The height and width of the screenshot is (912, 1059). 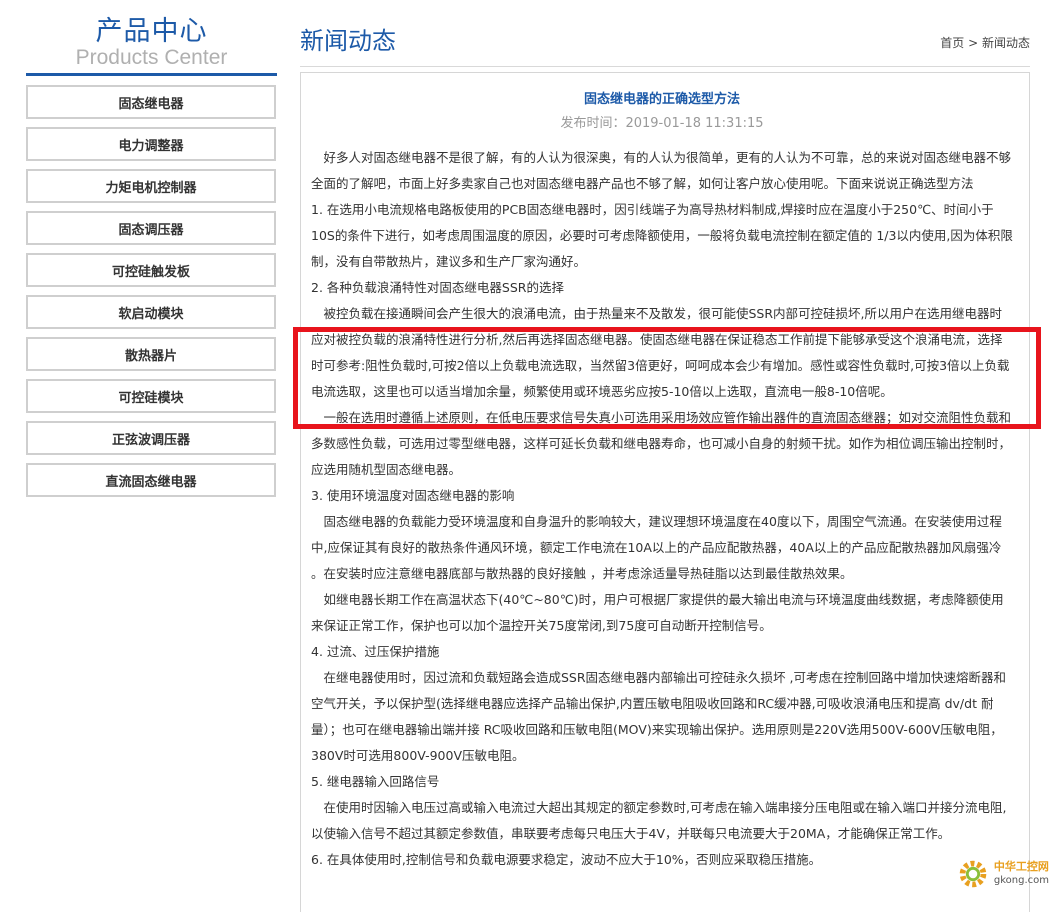 I want to click on menu-item-solid-state-voltage-regulator: 固态调压器, so click(x=151, y=228).